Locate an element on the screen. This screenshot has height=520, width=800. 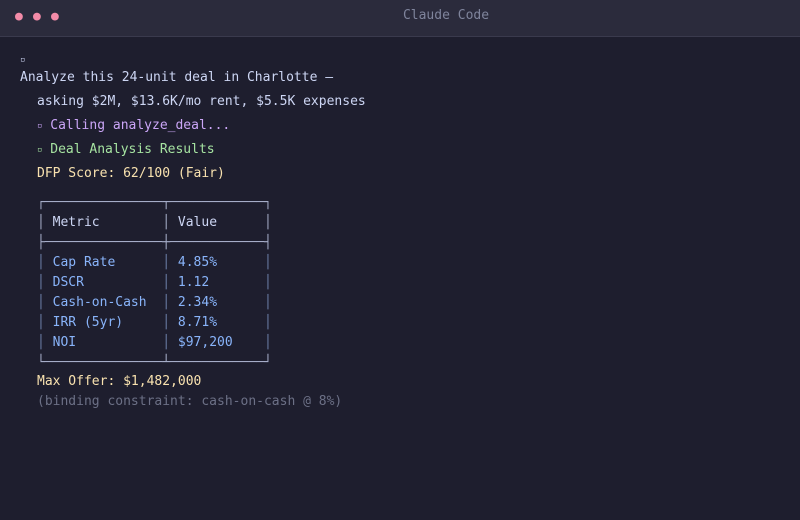
table-cell-metric: IRR (5yr) is located at coordinates (107, 322).